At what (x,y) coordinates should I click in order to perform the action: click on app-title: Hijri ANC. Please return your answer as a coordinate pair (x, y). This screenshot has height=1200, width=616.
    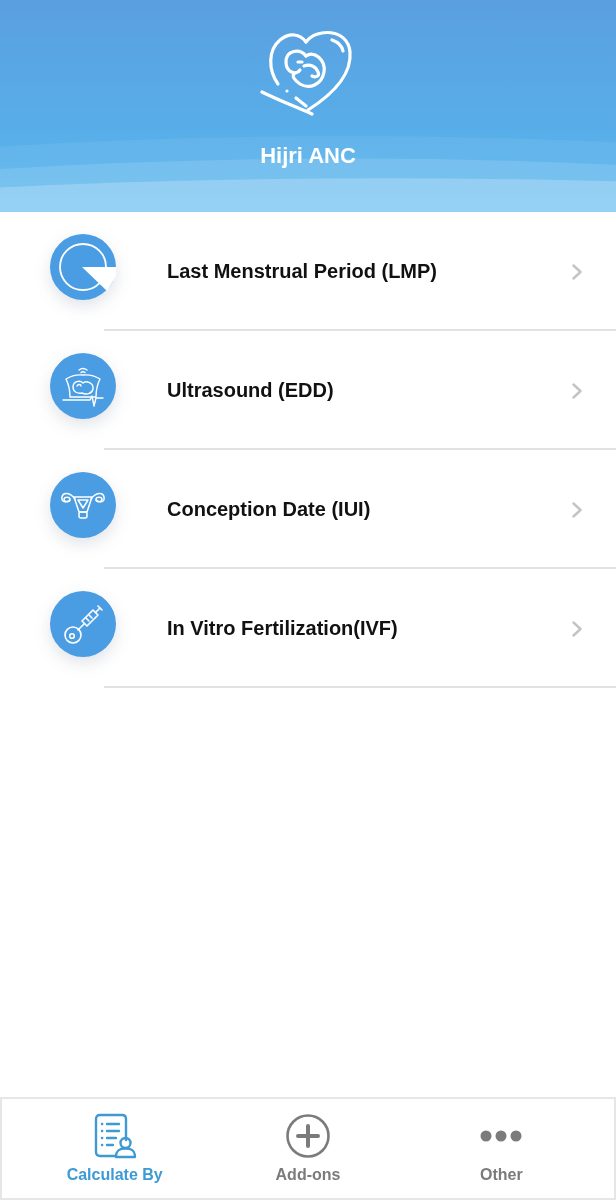
    Looking at the image, I should click on (308, 156).